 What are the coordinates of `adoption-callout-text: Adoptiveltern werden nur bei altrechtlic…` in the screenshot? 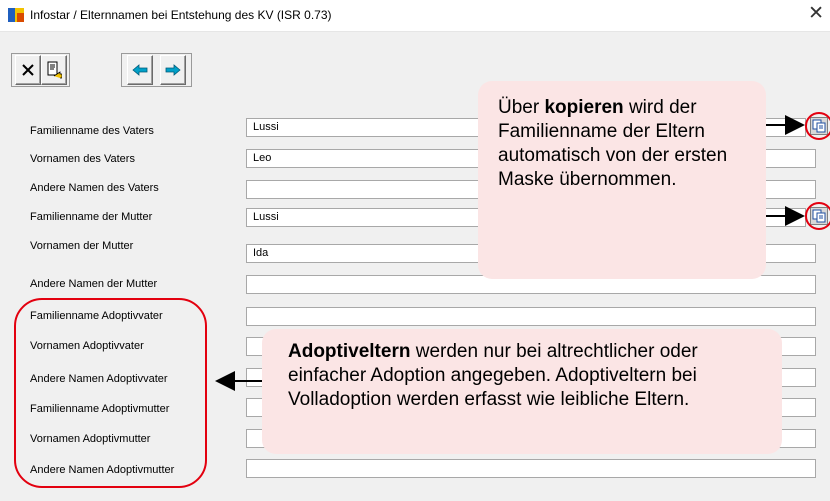 It's located at (493, 375).